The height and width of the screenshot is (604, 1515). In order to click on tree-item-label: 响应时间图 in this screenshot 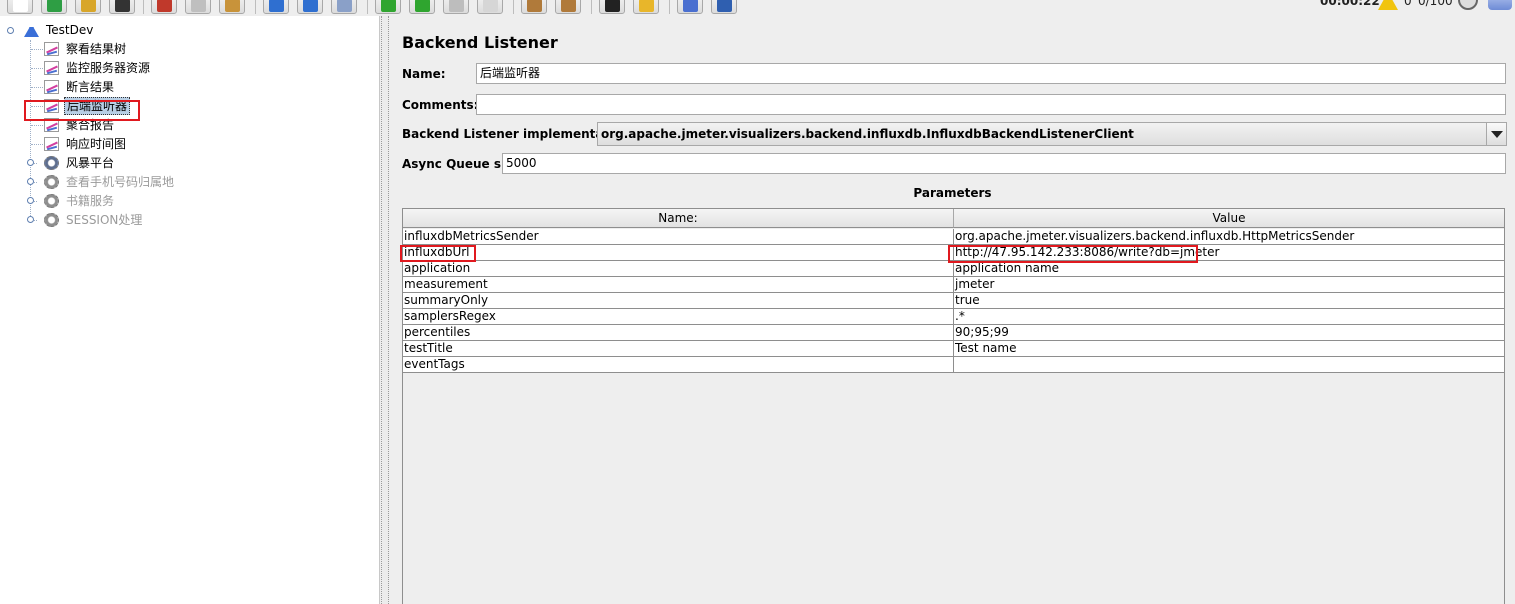, I will do `click(96, 144)`.